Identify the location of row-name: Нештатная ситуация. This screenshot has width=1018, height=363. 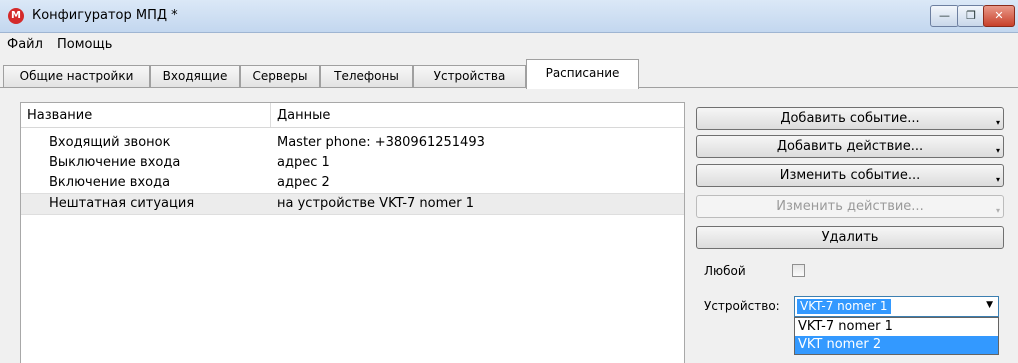
(122, 203).